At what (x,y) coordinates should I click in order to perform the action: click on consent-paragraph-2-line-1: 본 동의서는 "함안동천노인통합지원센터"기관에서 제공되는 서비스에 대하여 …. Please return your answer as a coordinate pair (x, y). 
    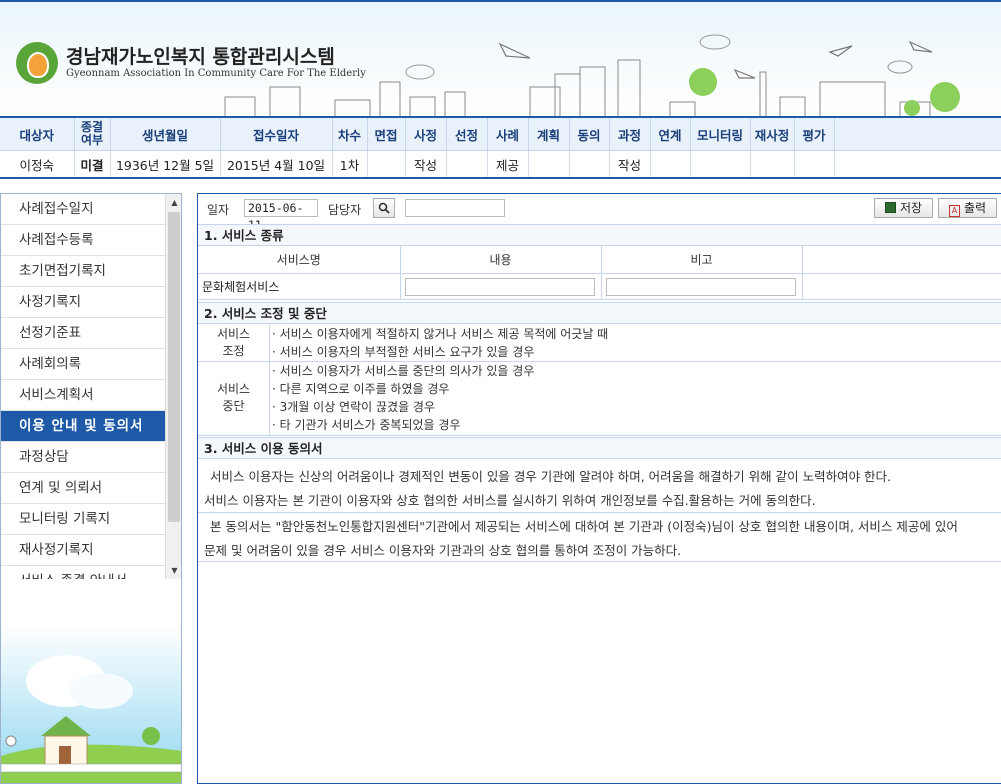
    Looking at the image, I should click on (584, 526).